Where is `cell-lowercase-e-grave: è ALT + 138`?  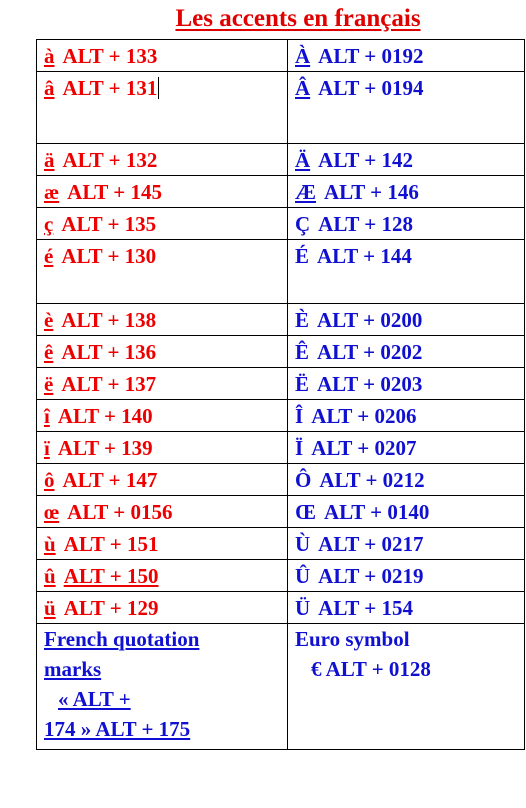 cell-lowercase-e-grave: è ALT + 138 is located at coordinates (162, 319).